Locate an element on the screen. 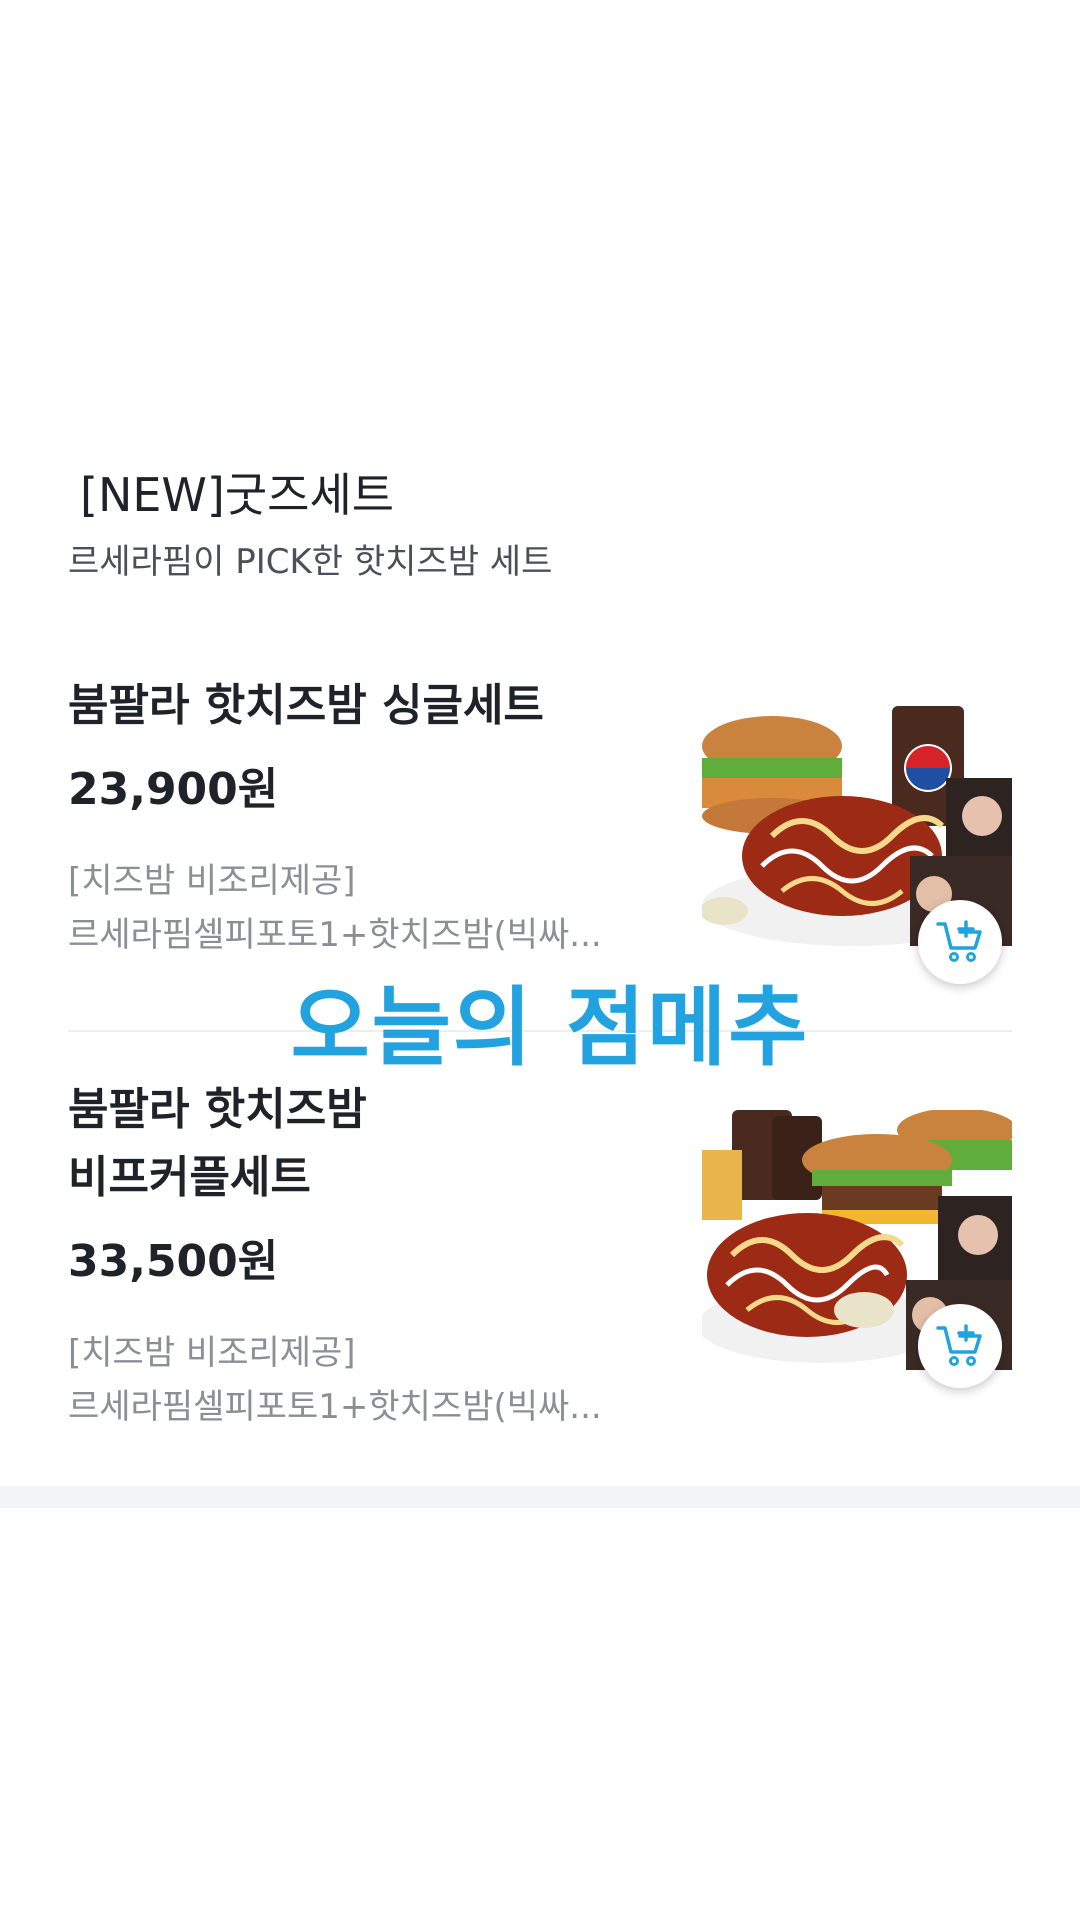 This screenshot has width=1080, height=1920. section-subtitle: 르세라핌이 PICK한 핫치즈밤 세트 is located at coordinates (310, 562).